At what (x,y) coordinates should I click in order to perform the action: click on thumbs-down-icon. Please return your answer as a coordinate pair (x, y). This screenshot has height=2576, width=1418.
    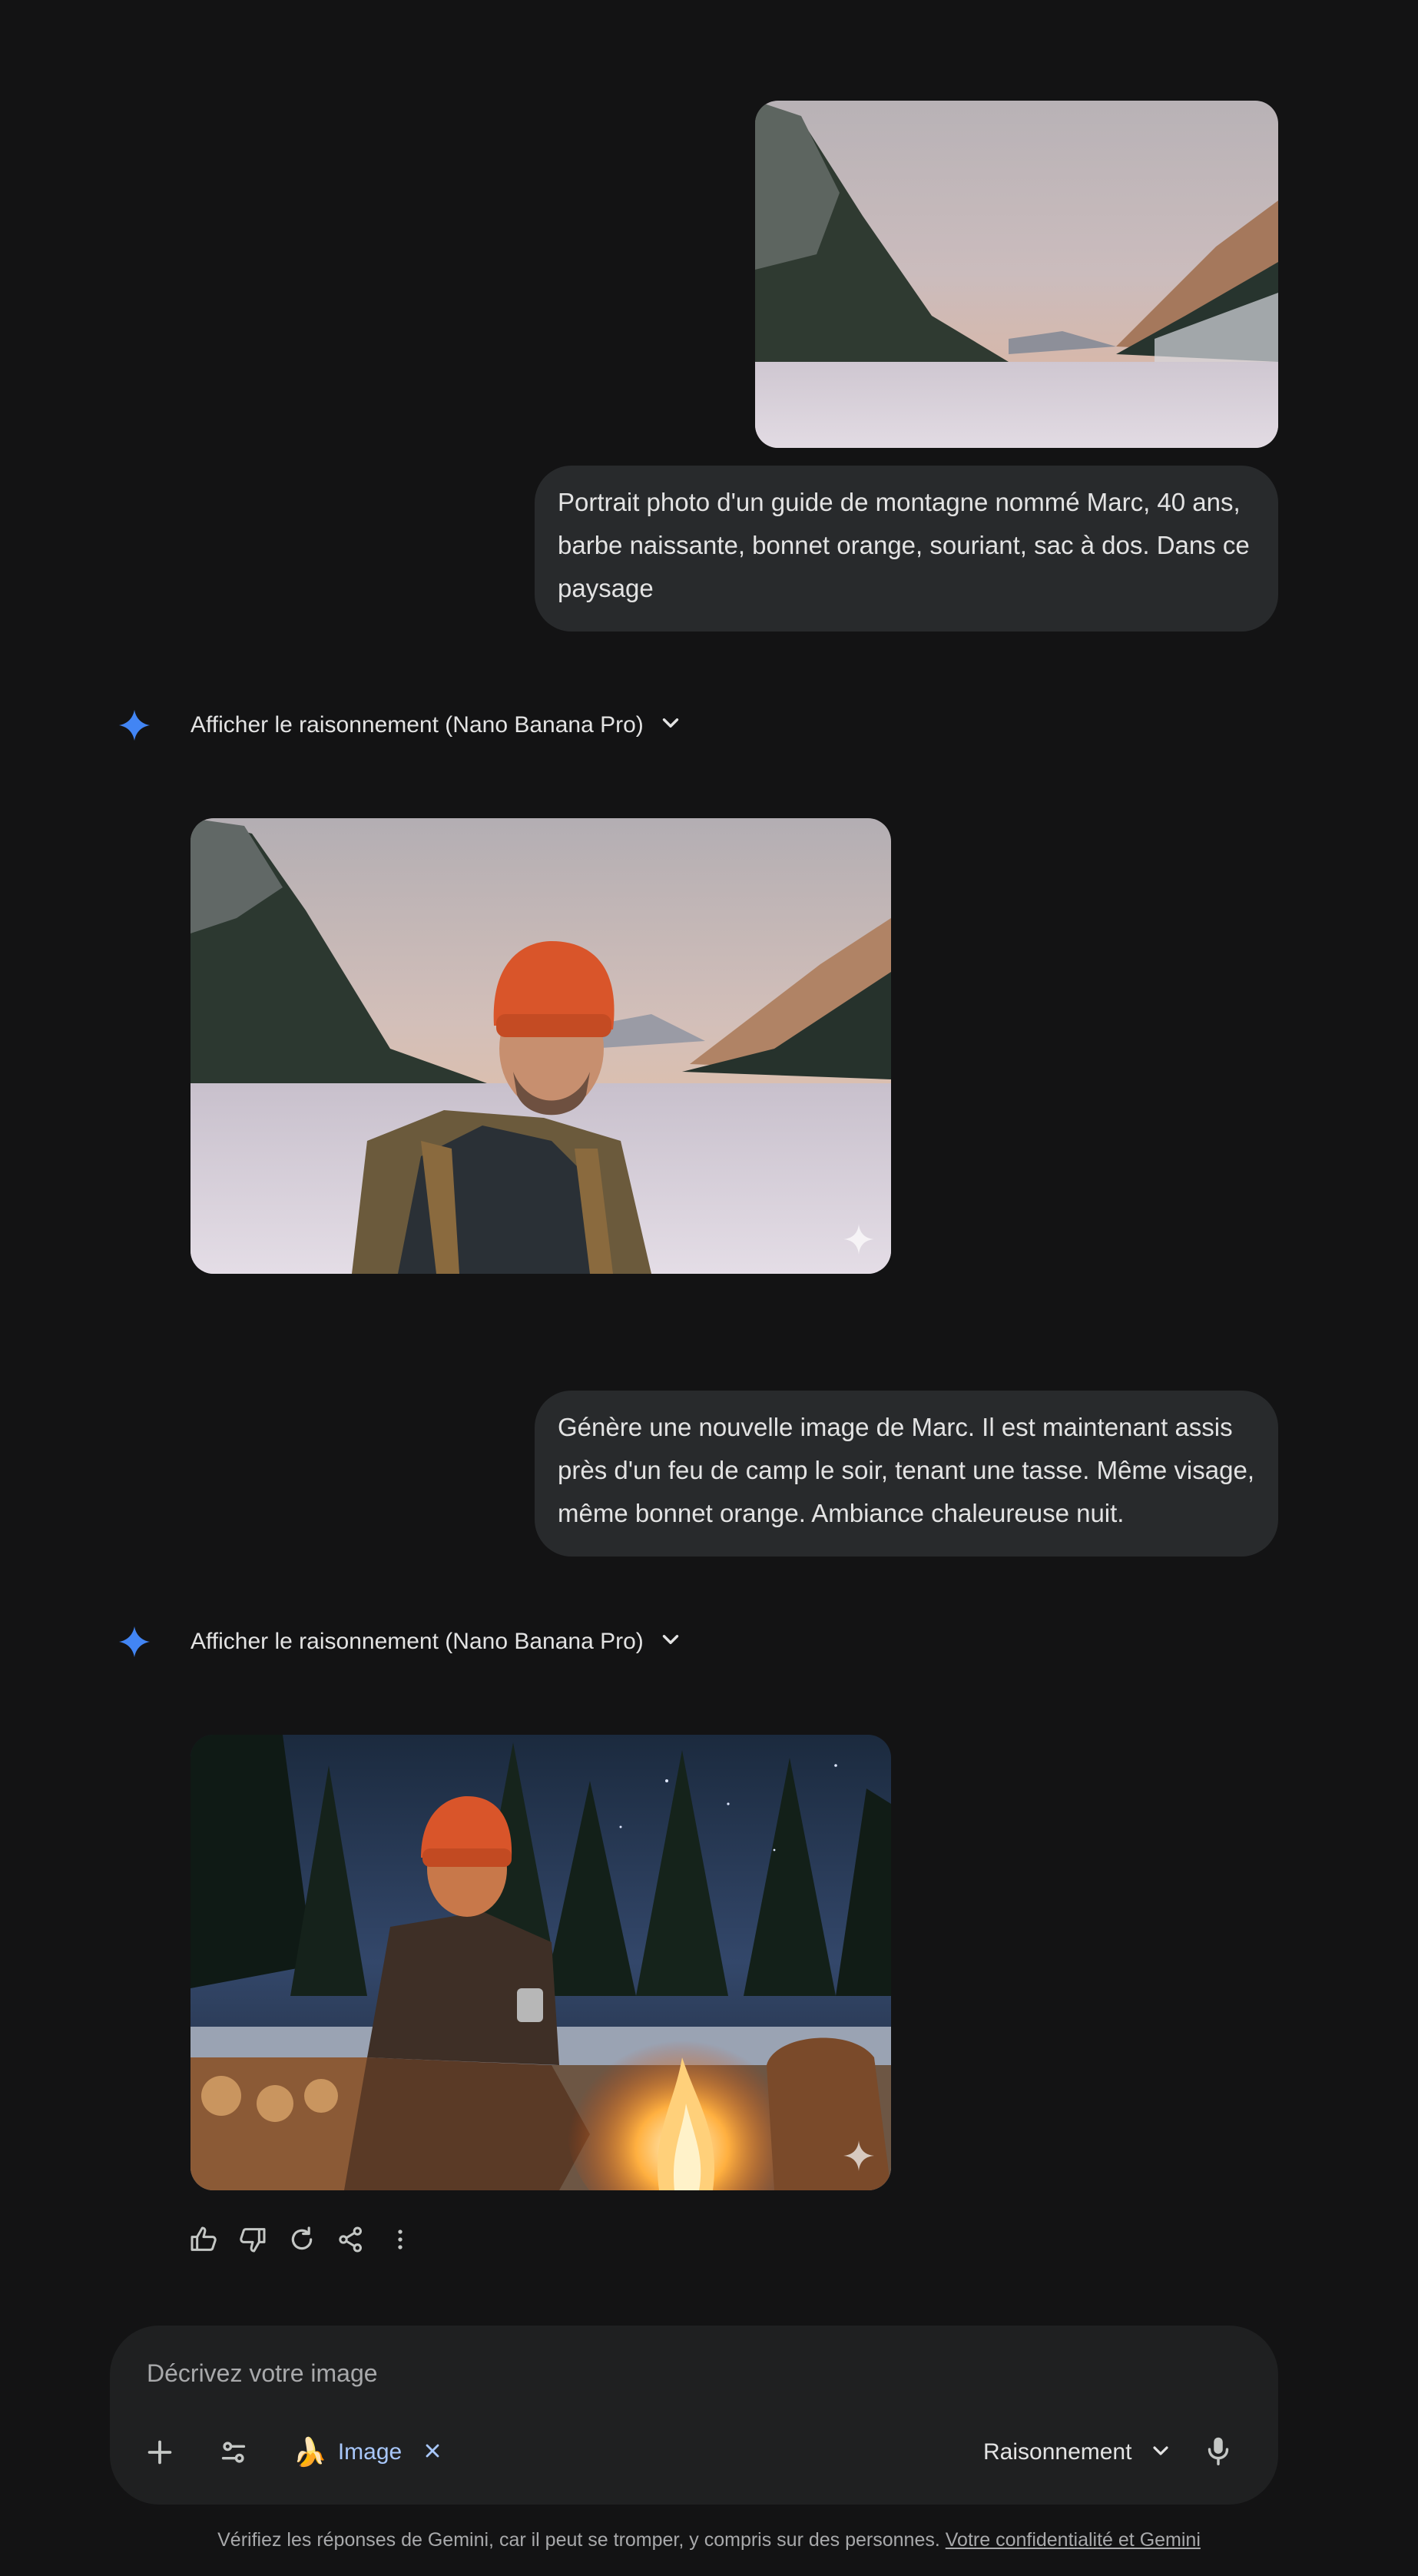
    Looking at the image, I should click on (252, 2241).